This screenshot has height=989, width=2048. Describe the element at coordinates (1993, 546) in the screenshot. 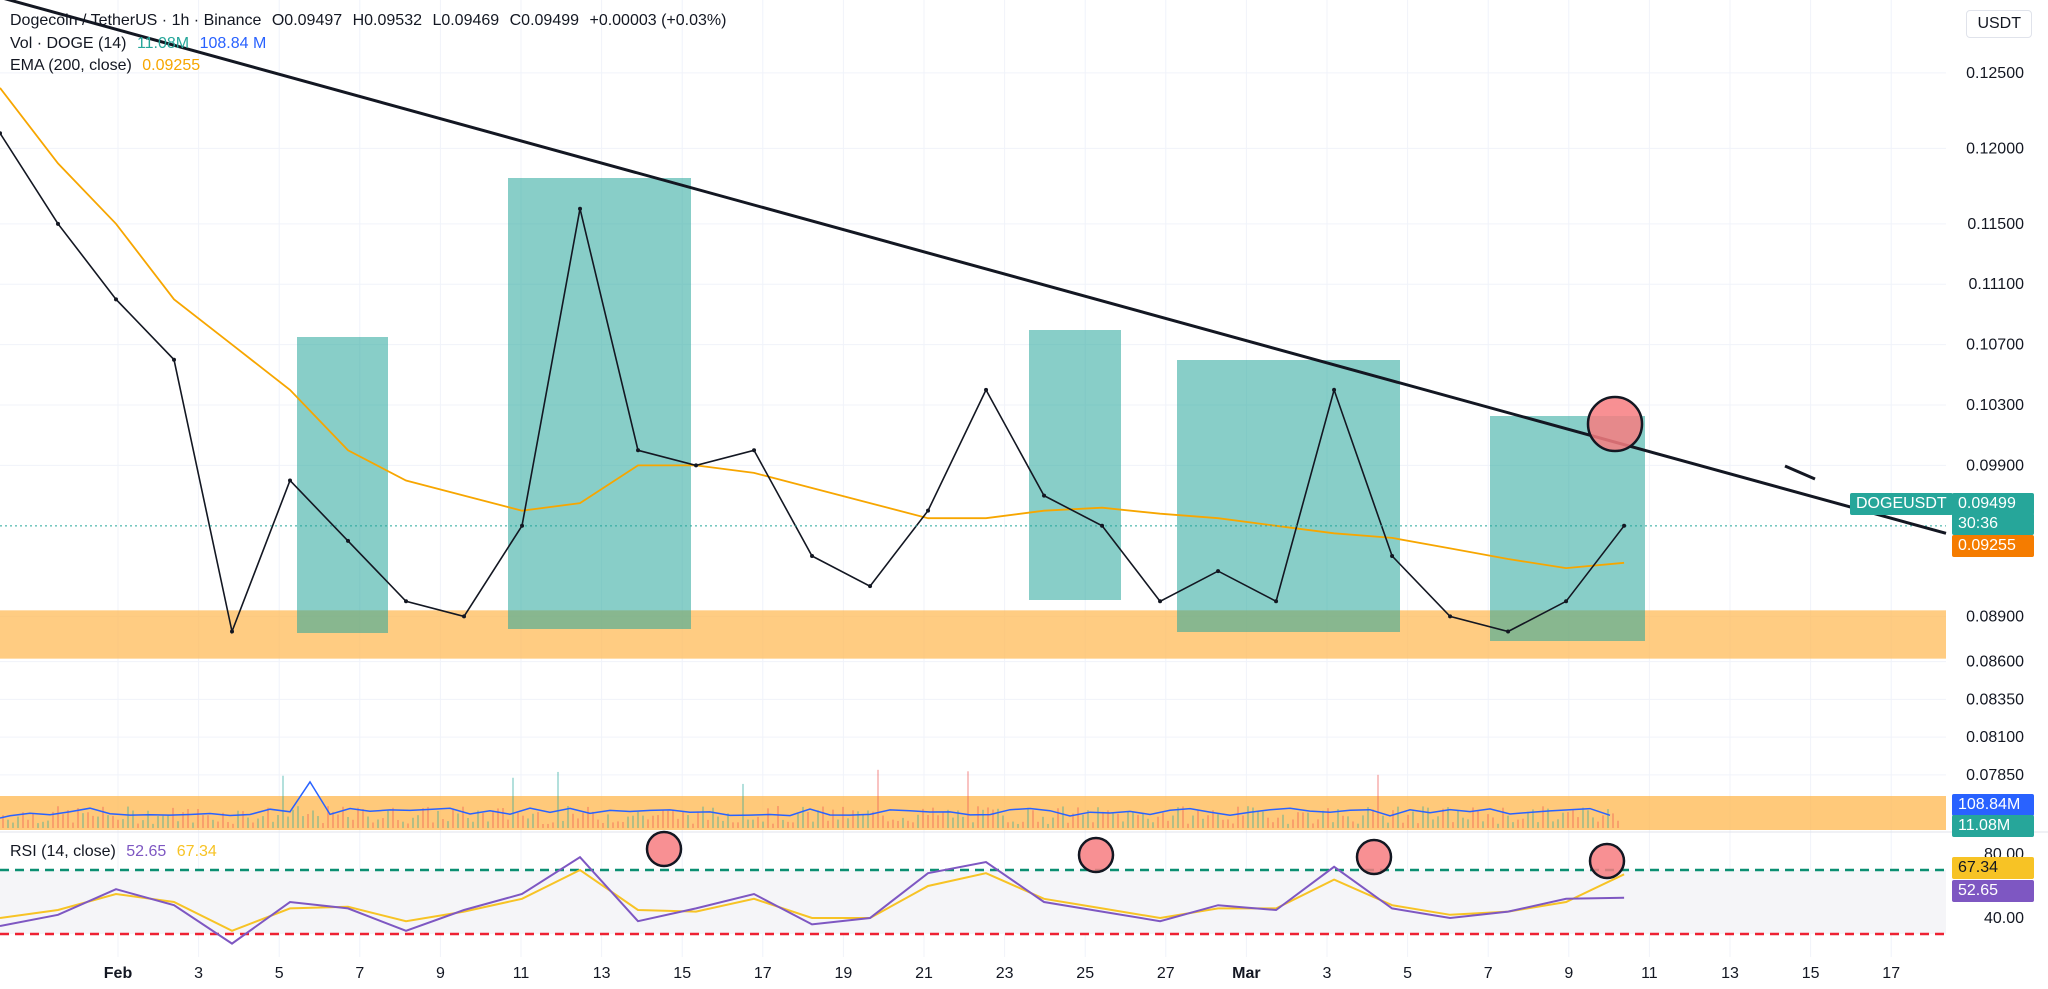

I see `ema-tag: 0.09255` at that location.